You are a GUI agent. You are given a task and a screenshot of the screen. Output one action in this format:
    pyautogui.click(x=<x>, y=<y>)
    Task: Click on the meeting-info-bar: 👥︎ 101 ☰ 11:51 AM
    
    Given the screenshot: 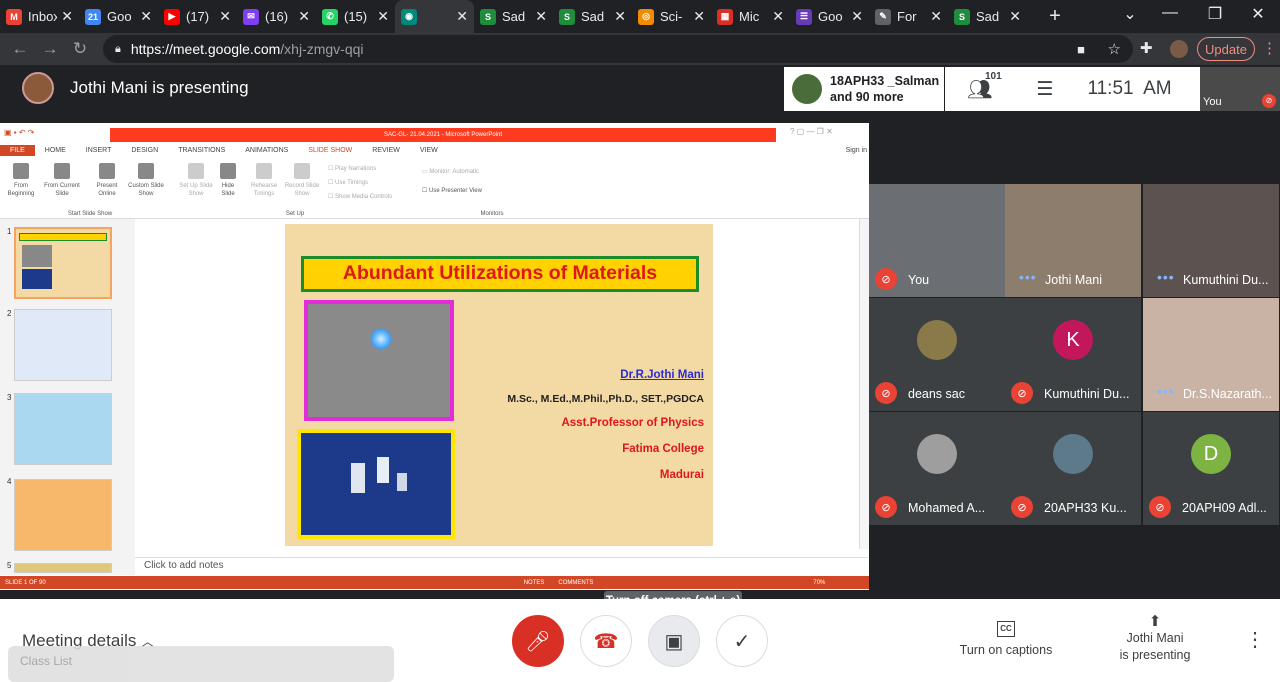 What is the action you would take?
    pyautogui.click(x=1072, y=89)
    